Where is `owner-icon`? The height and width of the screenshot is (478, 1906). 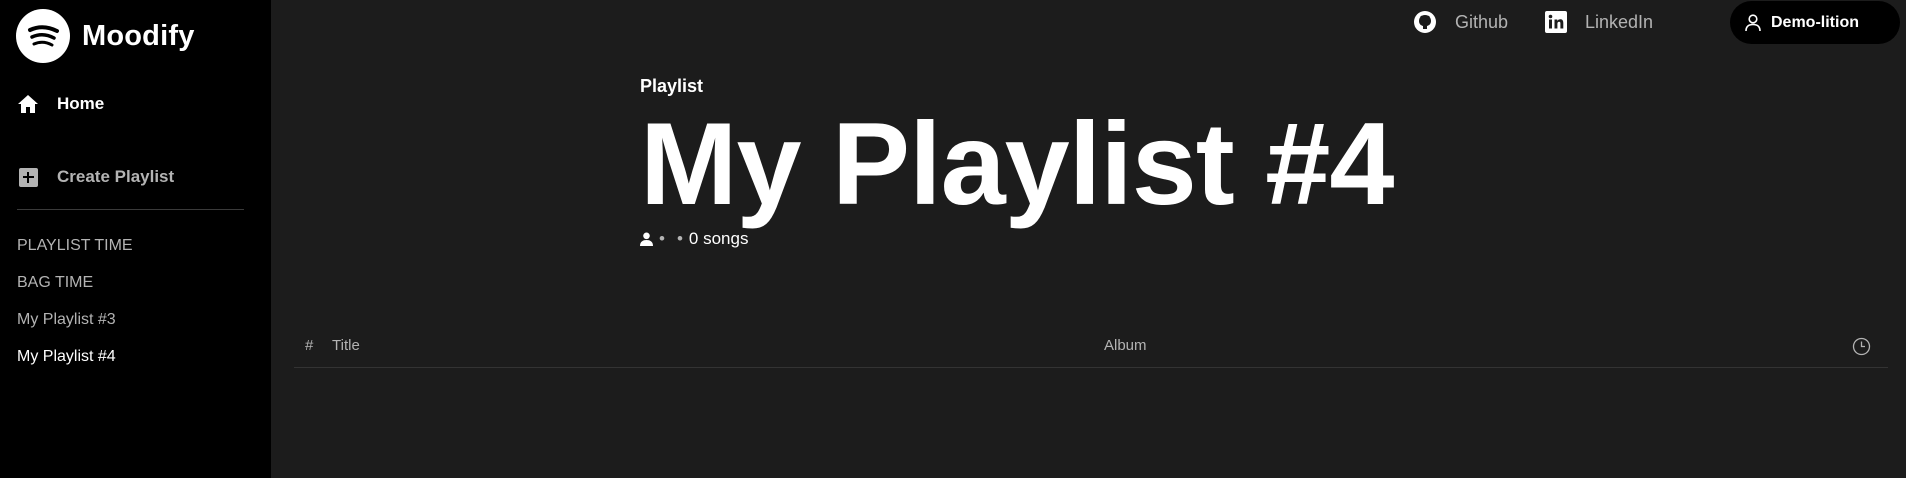
owner-icon is located at coordinates (646, 239).